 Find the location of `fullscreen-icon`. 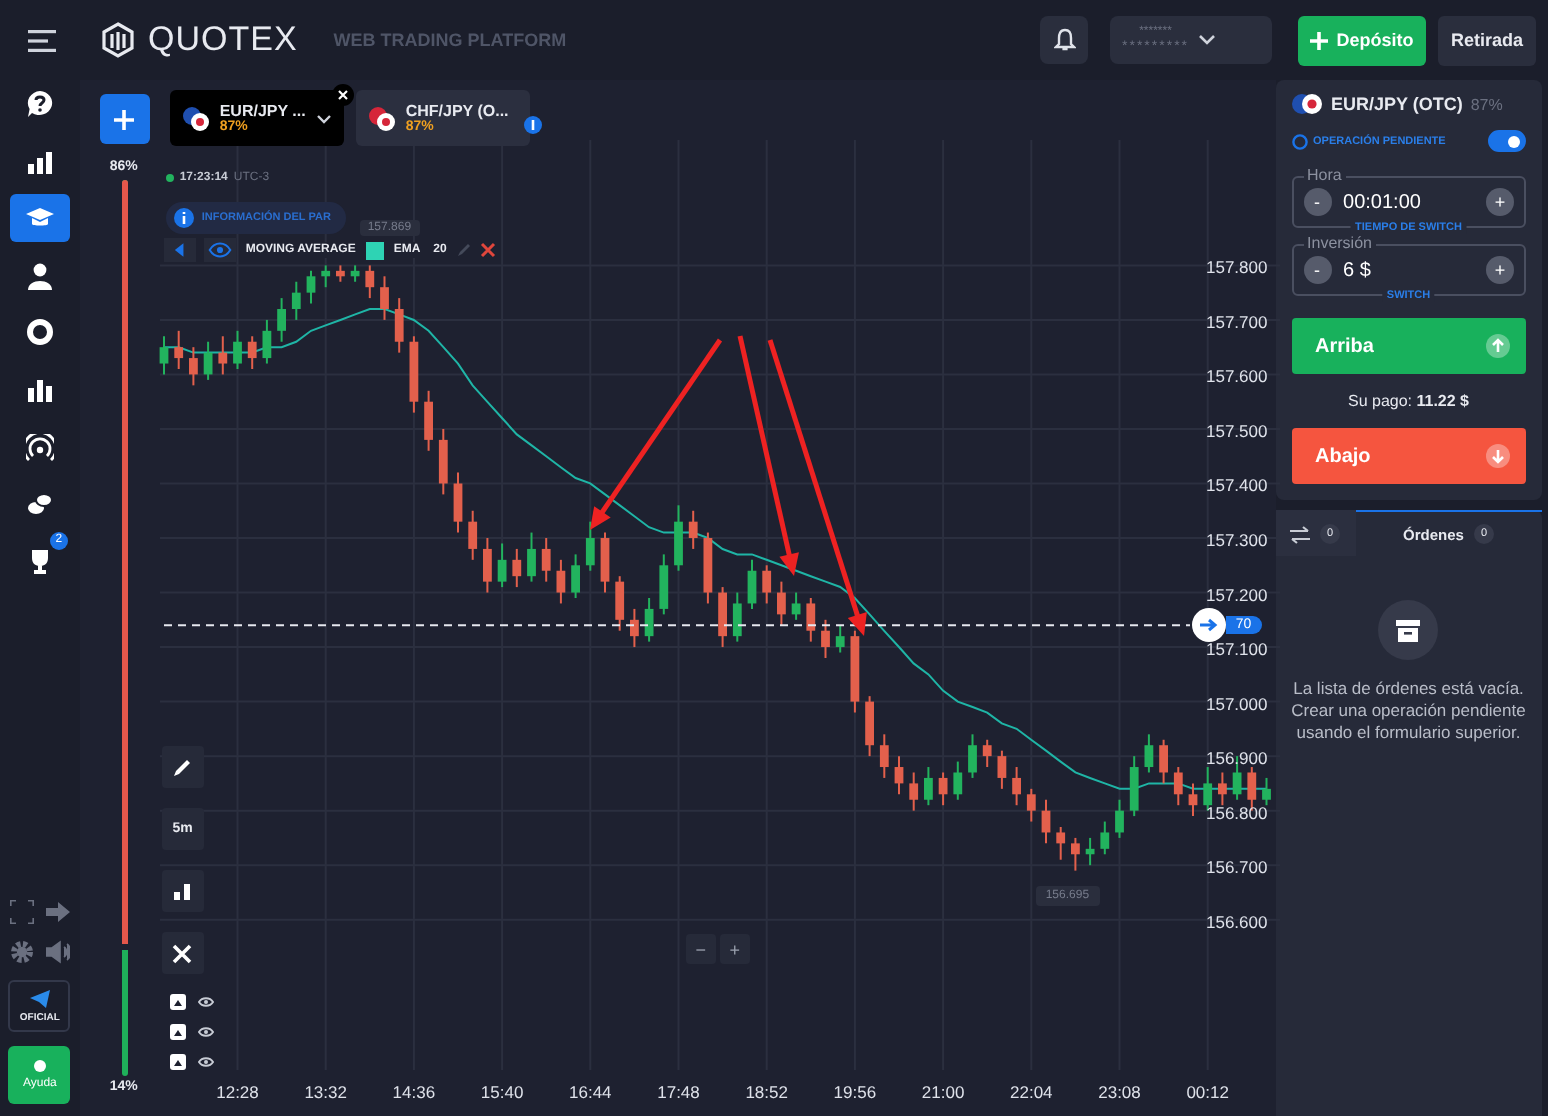

fullscreen-icon is located at coordinates (21, 912).